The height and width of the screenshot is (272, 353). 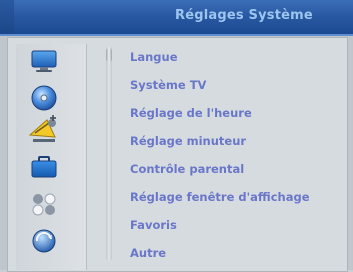 I want to click on menu-item-favoris: Favoris, so click(x=153, y=225).